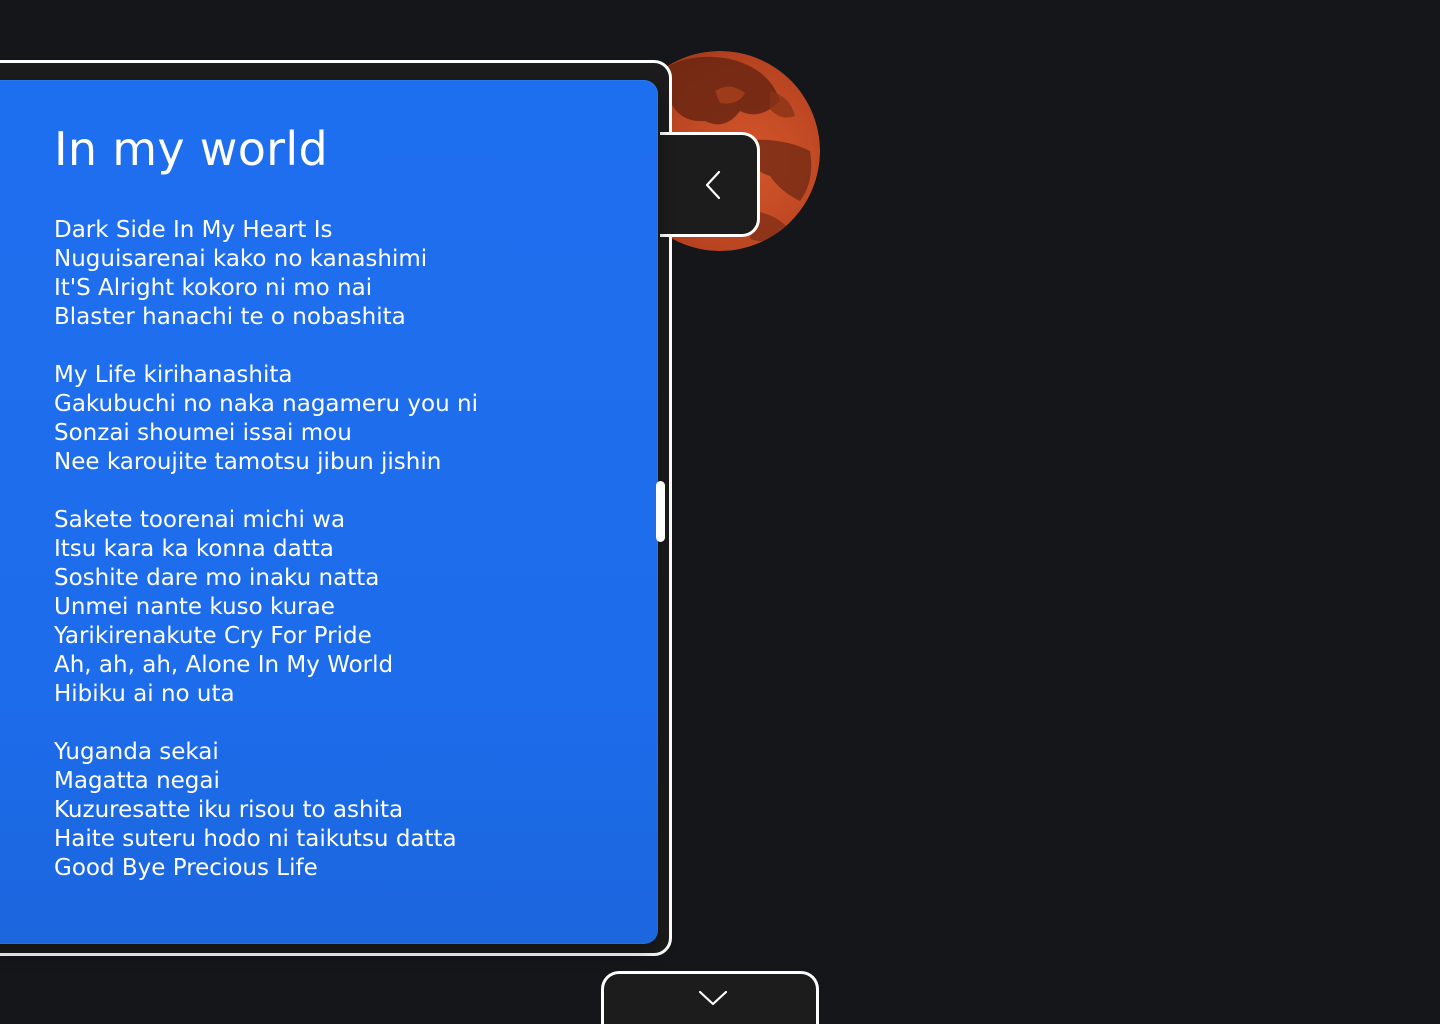  I want to click on expand-down-button, so click(710, 997).